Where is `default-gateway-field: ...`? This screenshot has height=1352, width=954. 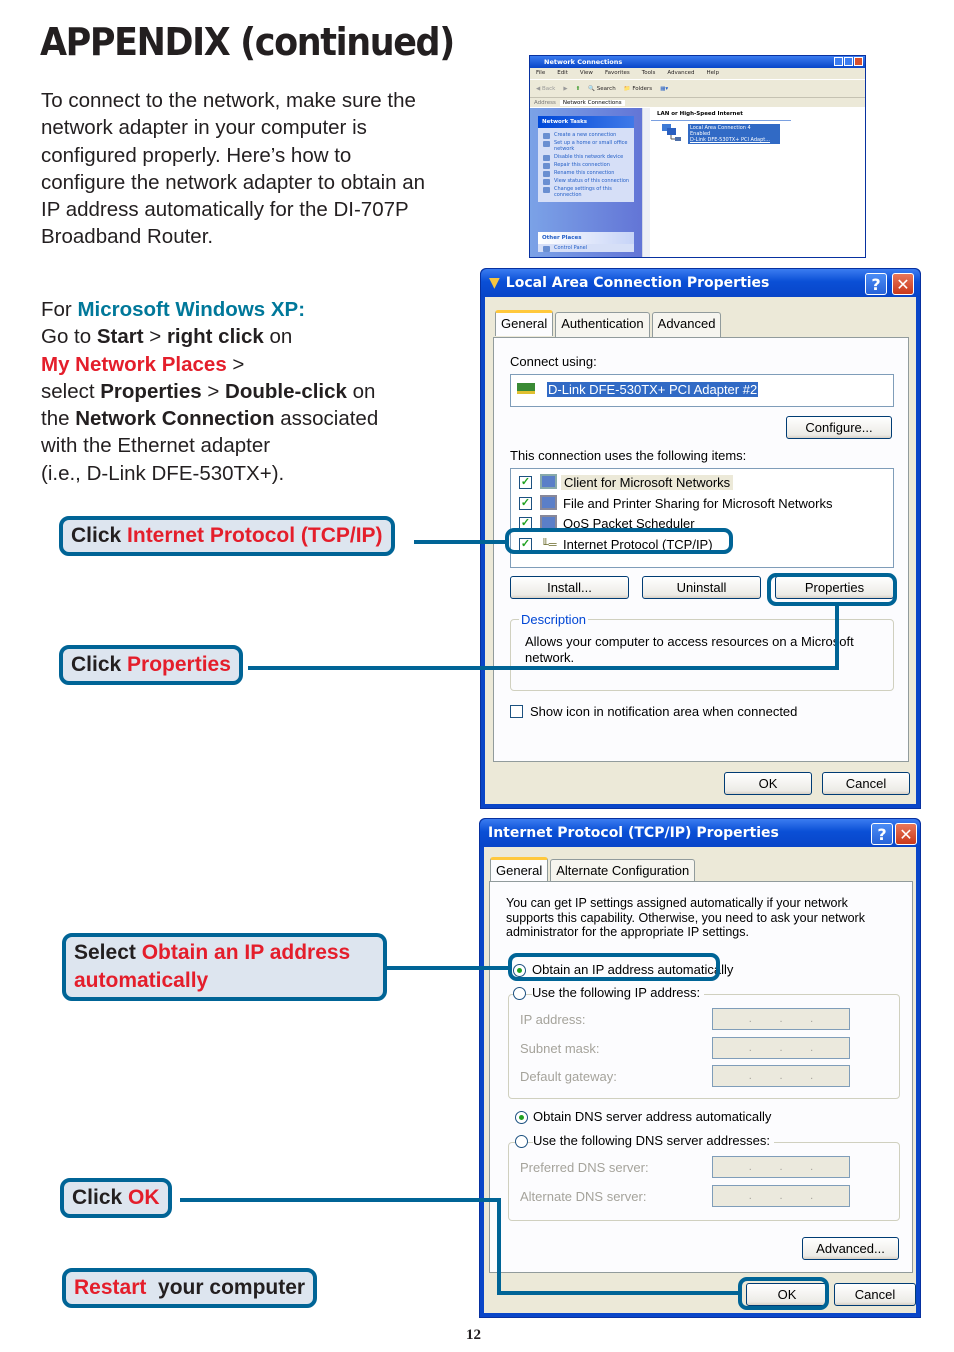 default-gateway-field: ... is located at coordinates (781, 1076).